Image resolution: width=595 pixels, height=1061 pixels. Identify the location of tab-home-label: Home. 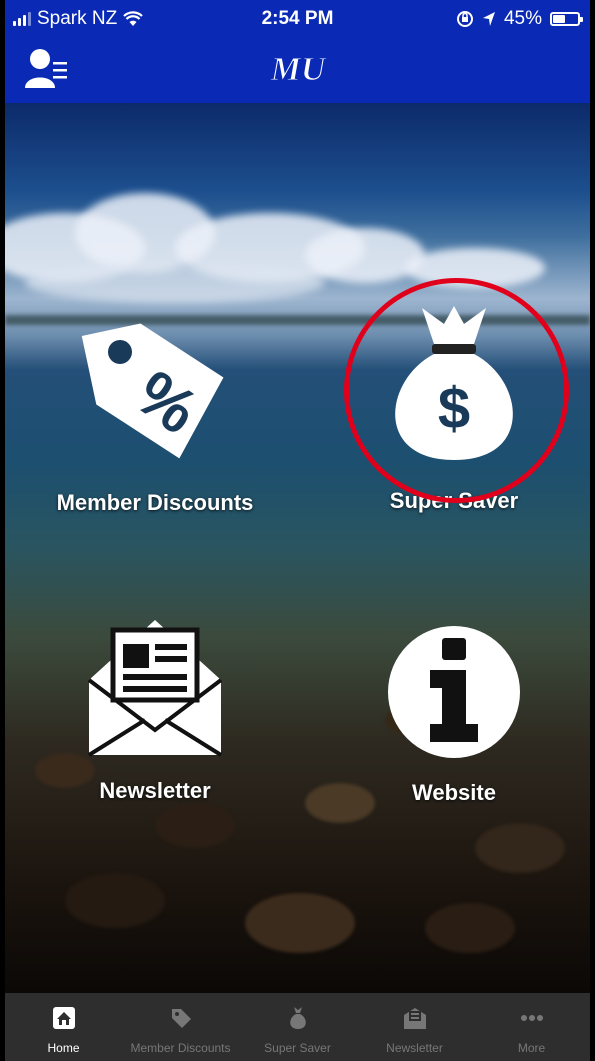
(63, 1048).